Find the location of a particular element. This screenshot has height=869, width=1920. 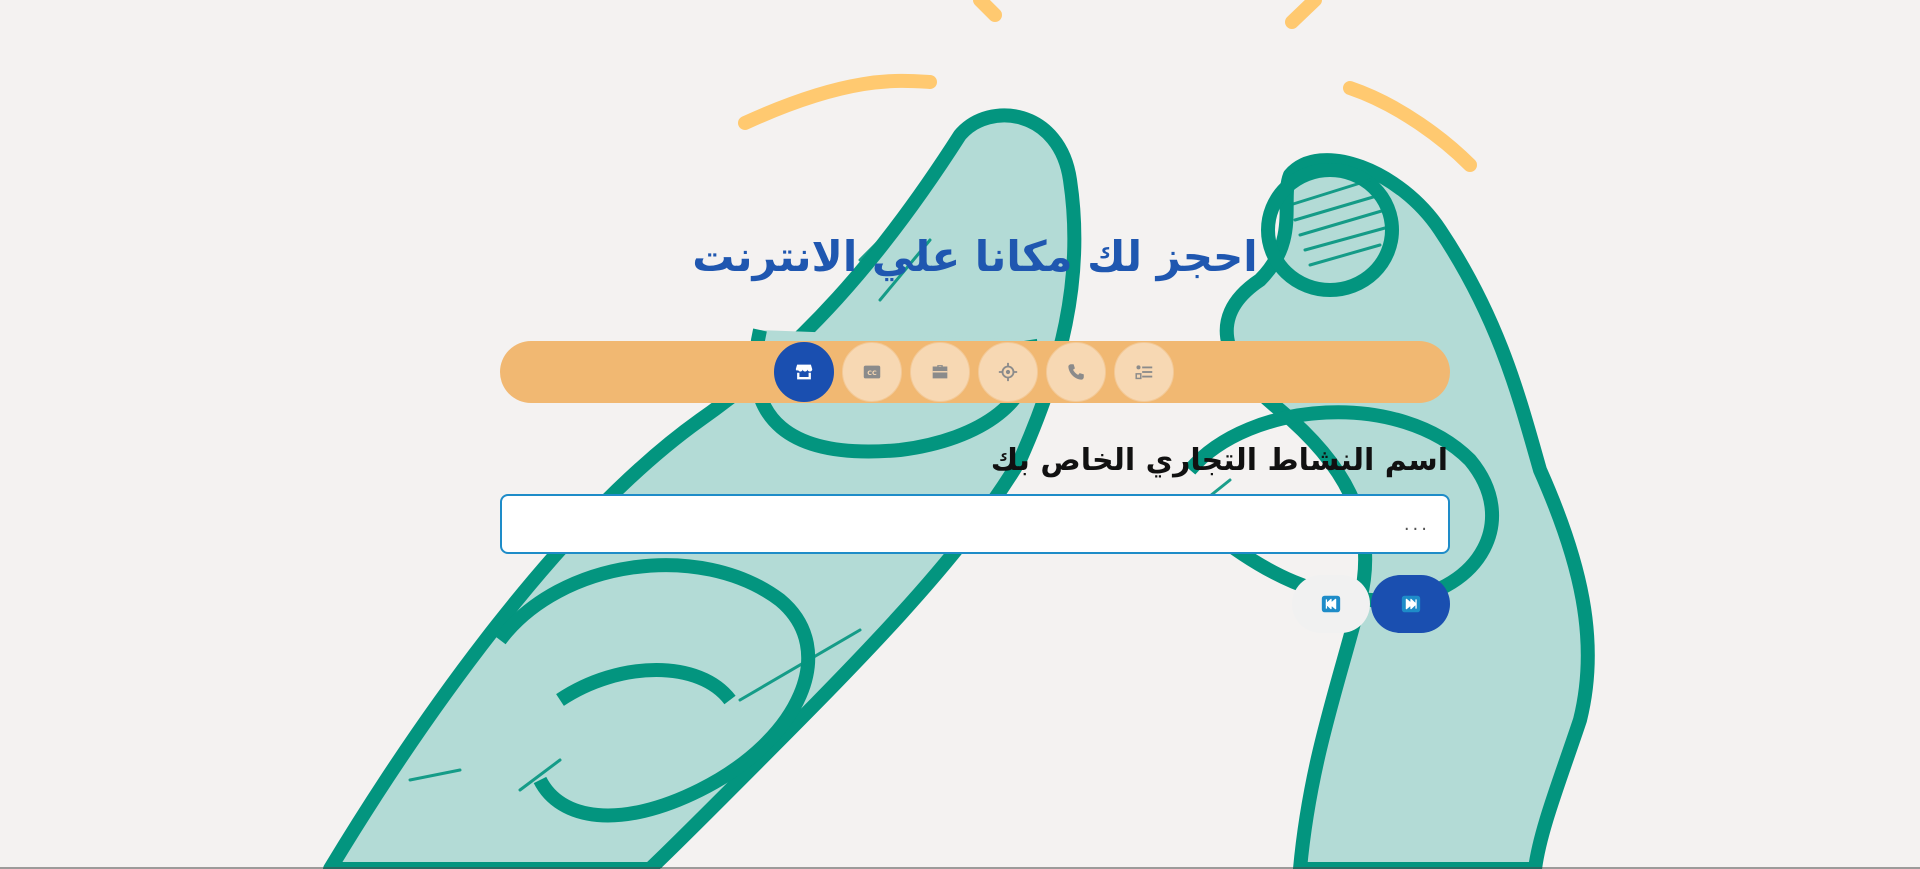

svg-text: CC is located at coordinates (872, 373).